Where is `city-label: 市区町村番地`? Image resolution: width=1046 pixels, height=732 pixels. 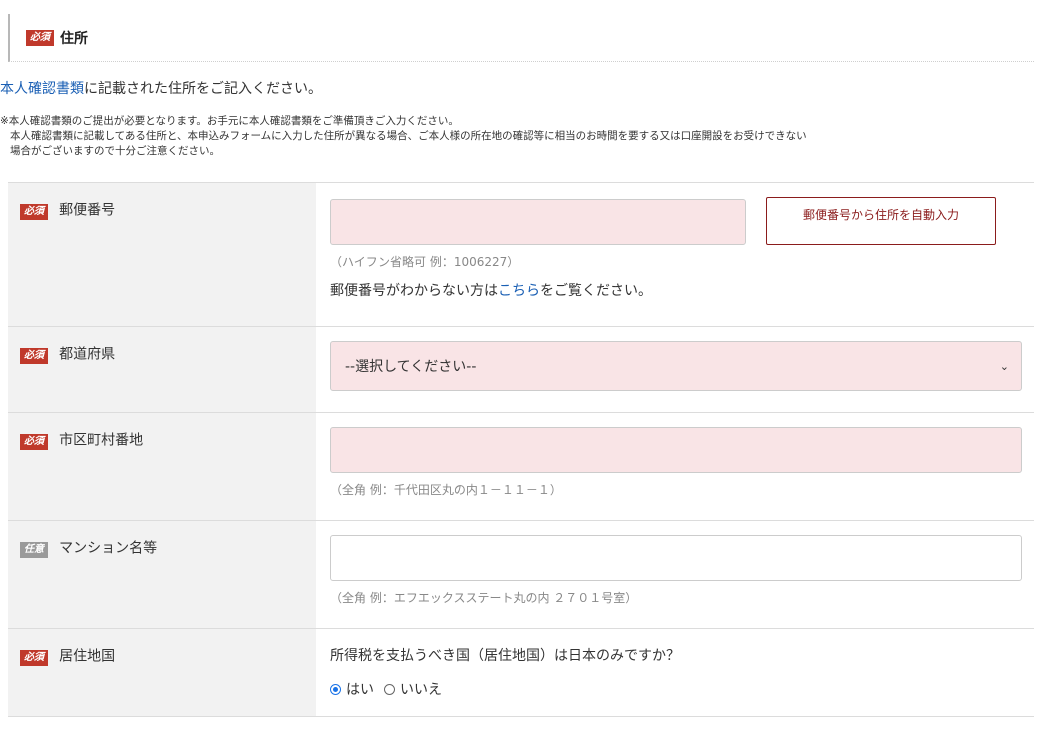 city-label: 市区町村番地 is located at coordinates (101, 440).